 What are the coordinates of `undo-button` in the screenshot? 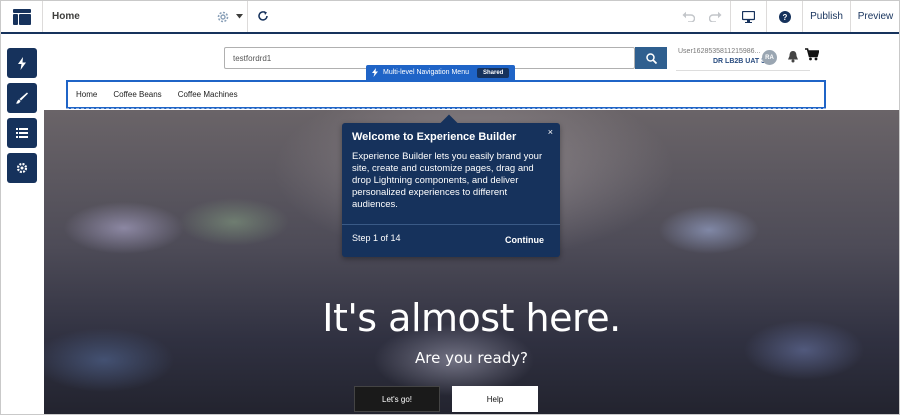 It's located at (688, 16).